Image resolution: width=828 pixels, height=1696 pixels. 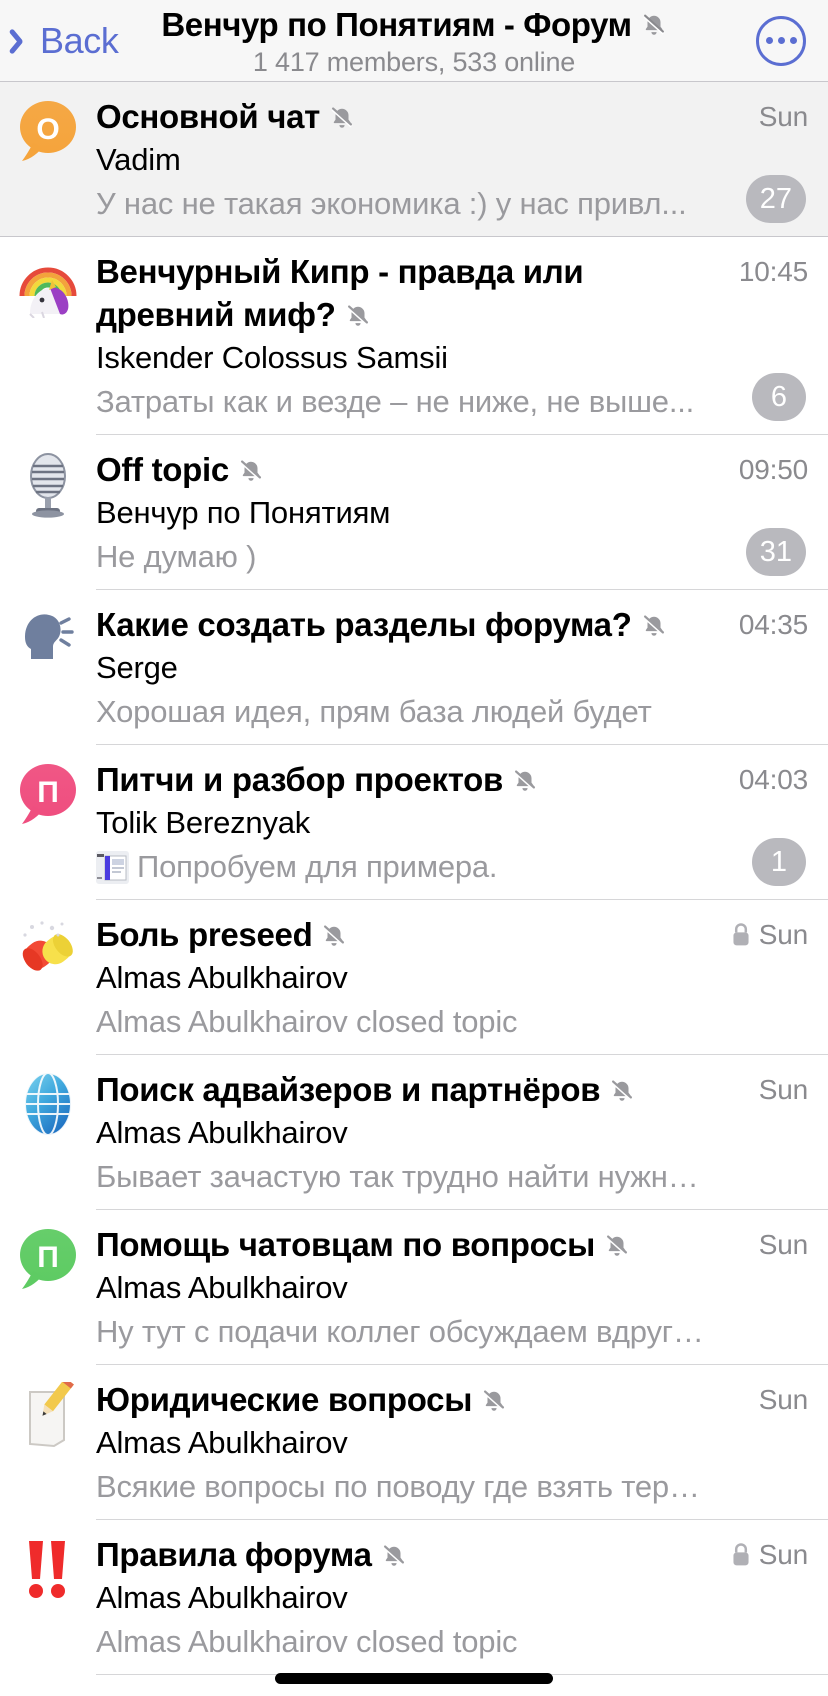 What do you see at coordinates (317, 866) in the screenshot?
I see `topic-message-preview: Попробуем для примера.` at bounding box center [317, 866].